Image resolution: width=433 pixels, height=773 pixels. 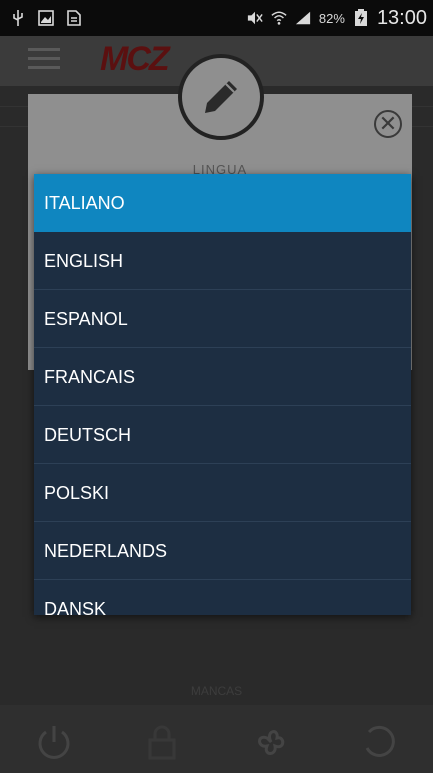 What do you see at coordinates (331, 18) in the screenshot?
I see `battery-percent: 82%` at bounding box center [331, 18].